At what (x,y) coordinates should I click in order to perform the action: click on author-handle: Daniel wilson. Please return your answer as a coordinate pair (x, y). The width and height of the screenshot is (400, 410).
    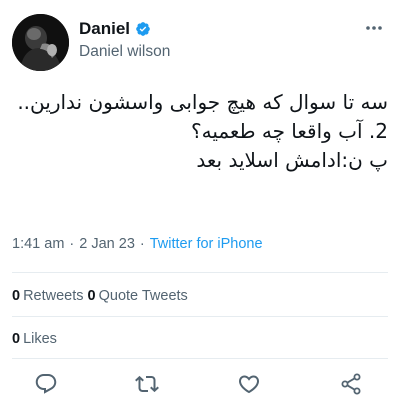
    Looking at the image, I should click on (124, 52).